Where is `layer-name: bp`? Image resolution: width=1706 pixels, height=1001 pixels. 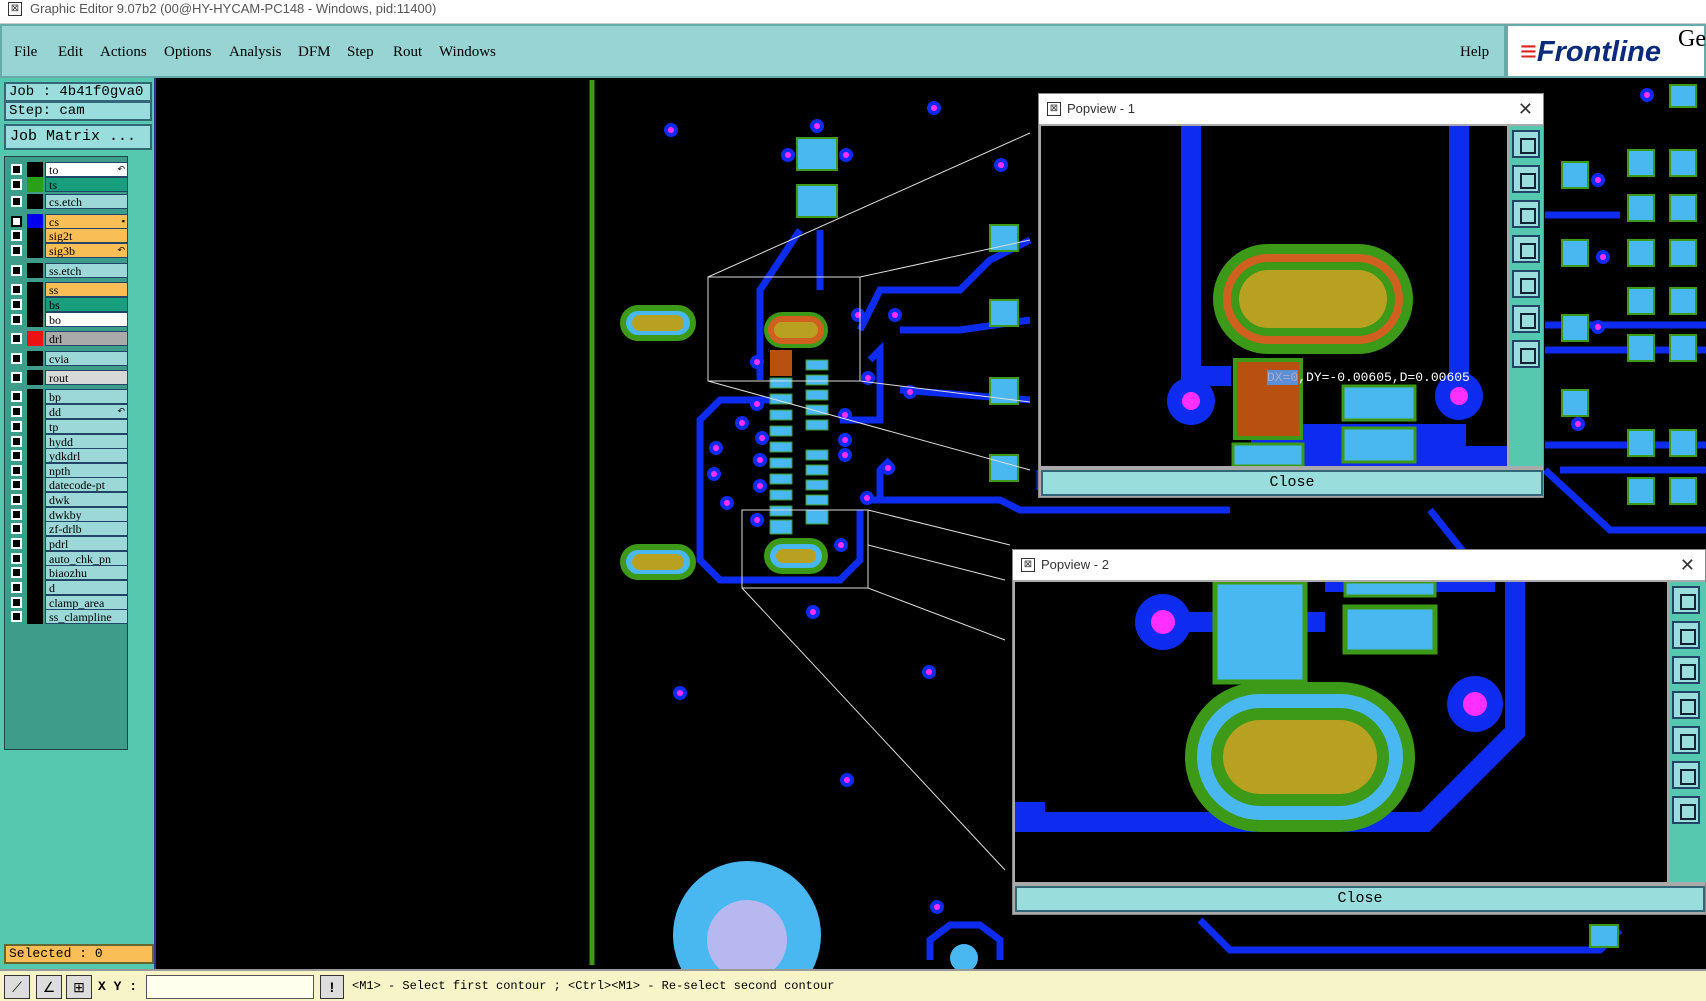 layer-name: bp is located at coordinates (86, 396).